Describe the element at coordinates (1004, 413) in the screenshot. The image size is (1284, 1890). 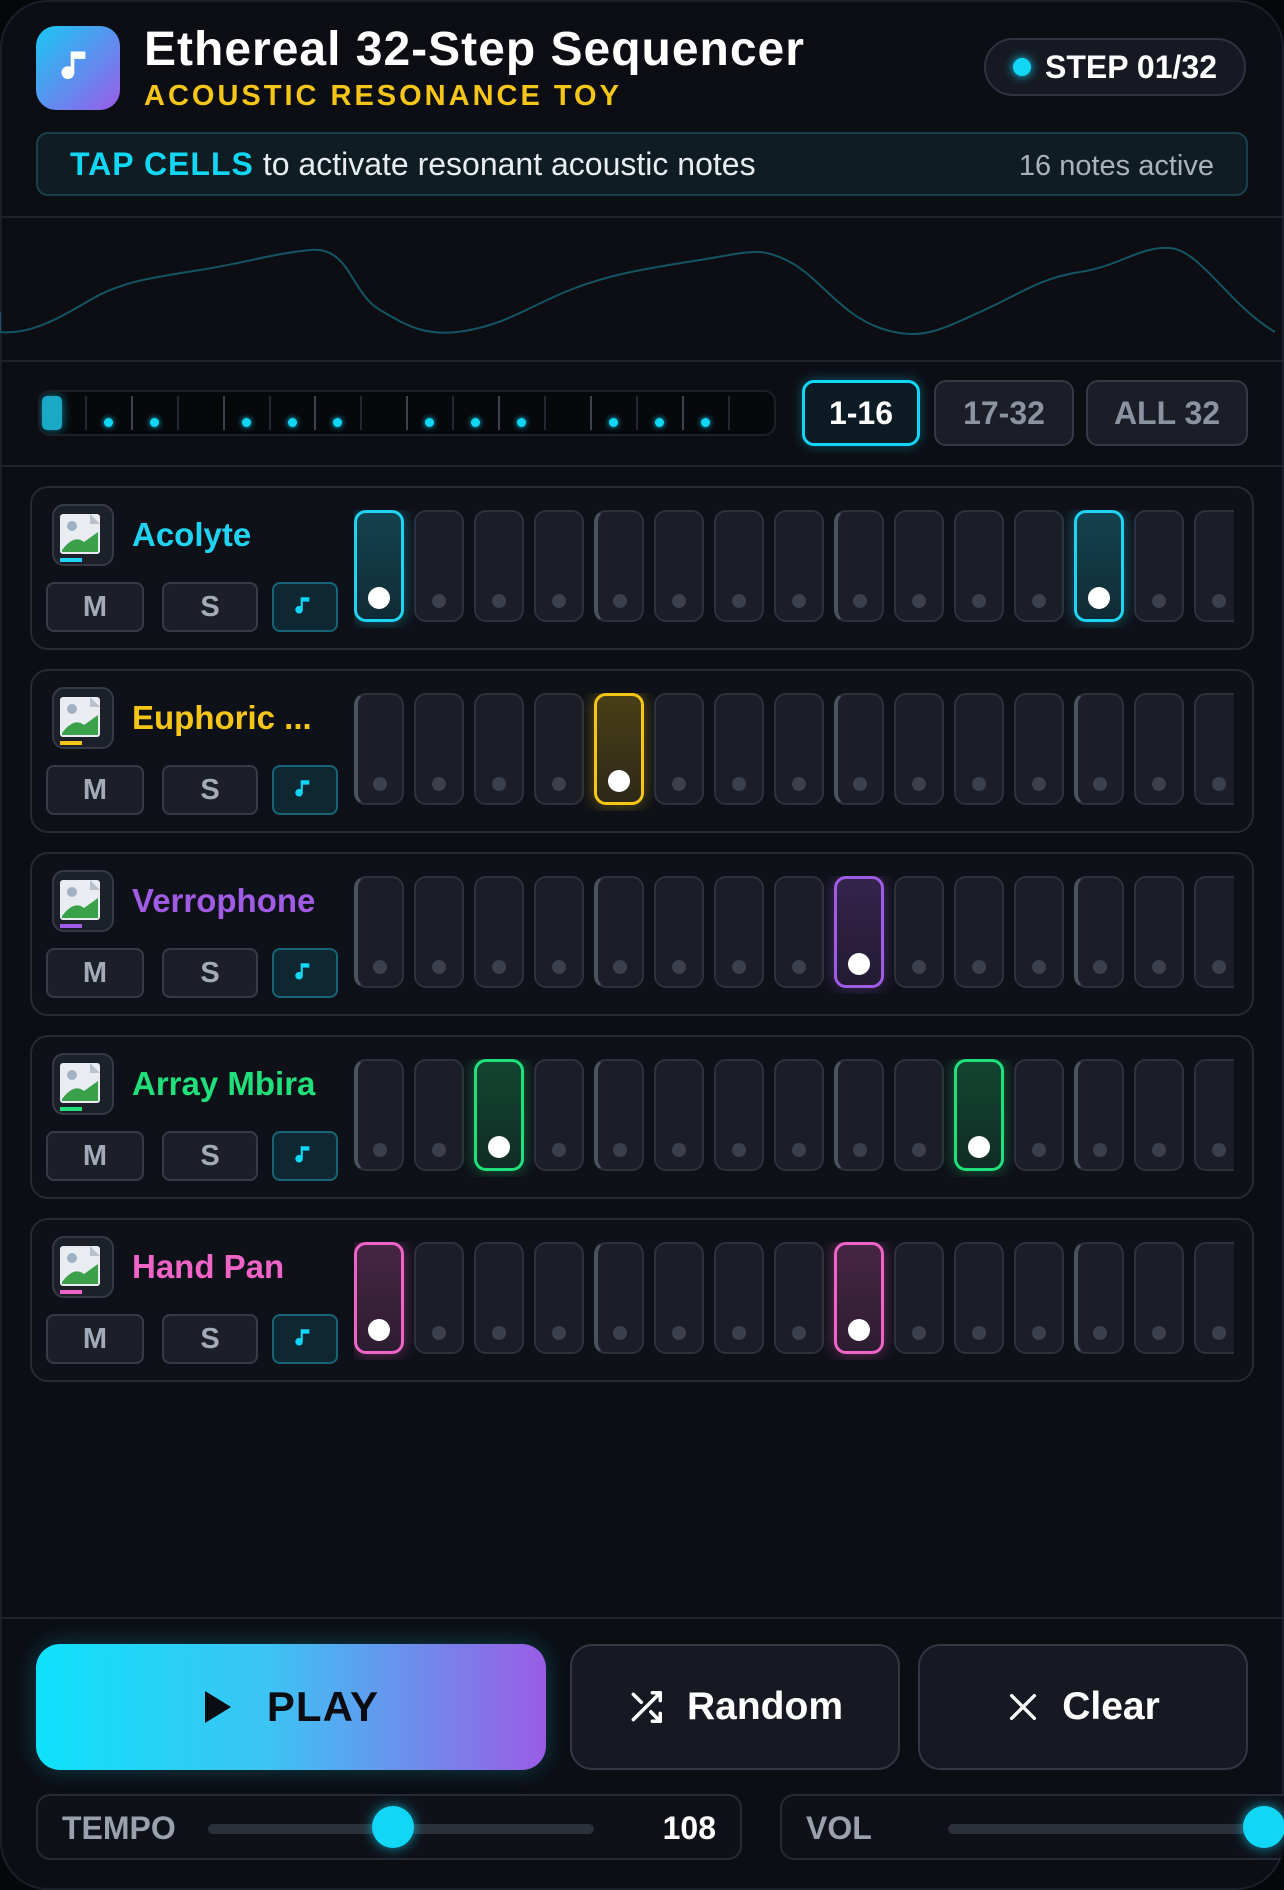
I see `page-button-2: 17-32` at that location.